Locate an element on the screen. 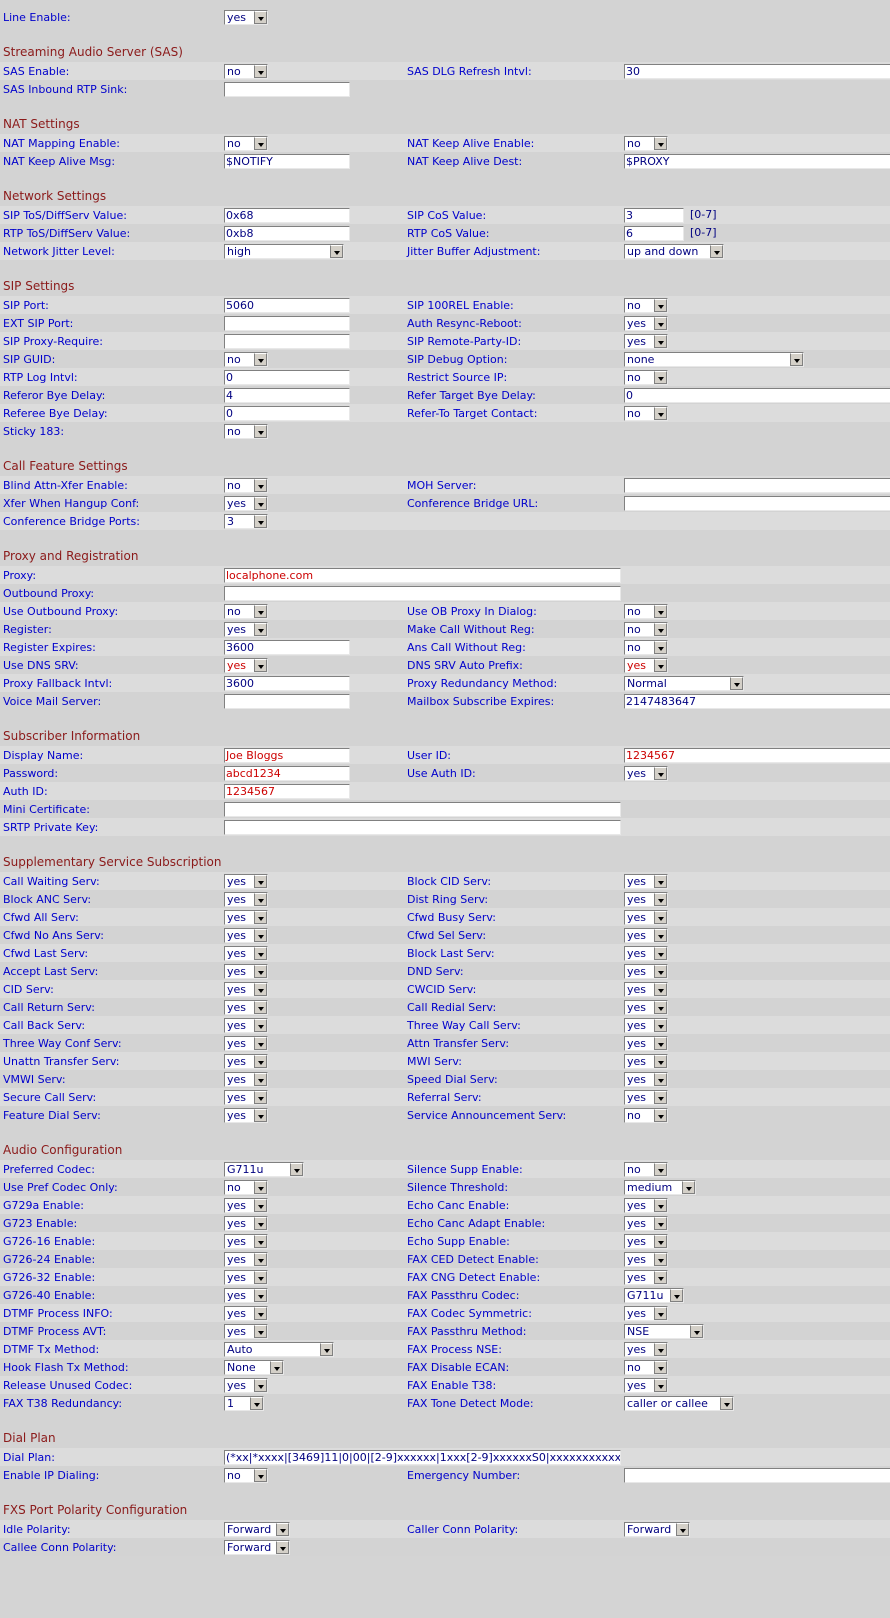  use-dns-srv-select: yes is located at coordinates (246, 665).